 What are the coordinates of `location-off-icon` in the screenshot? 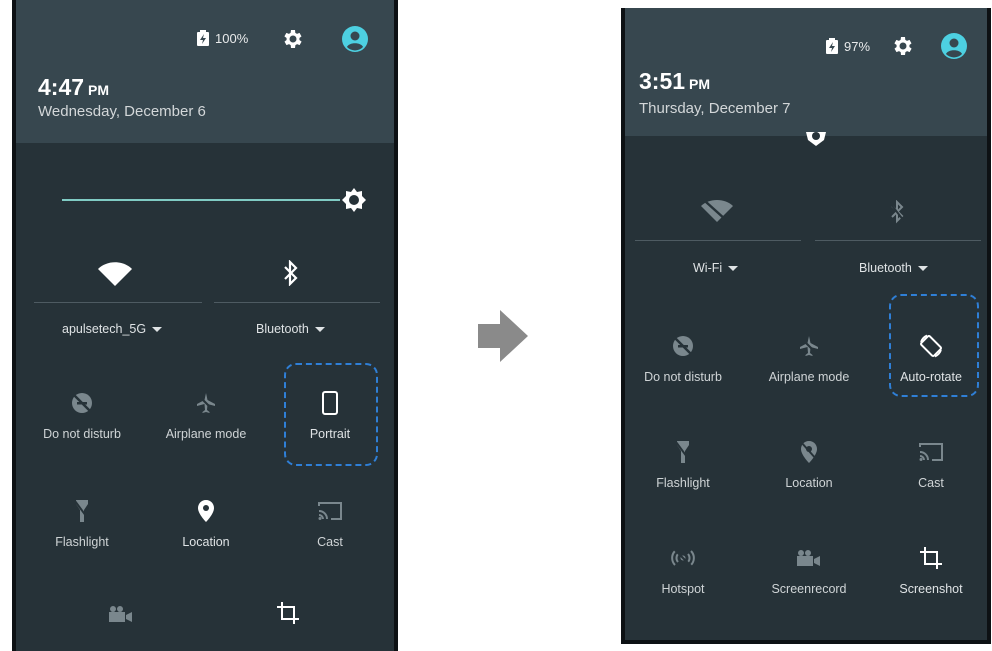 It's located at (809, 452).